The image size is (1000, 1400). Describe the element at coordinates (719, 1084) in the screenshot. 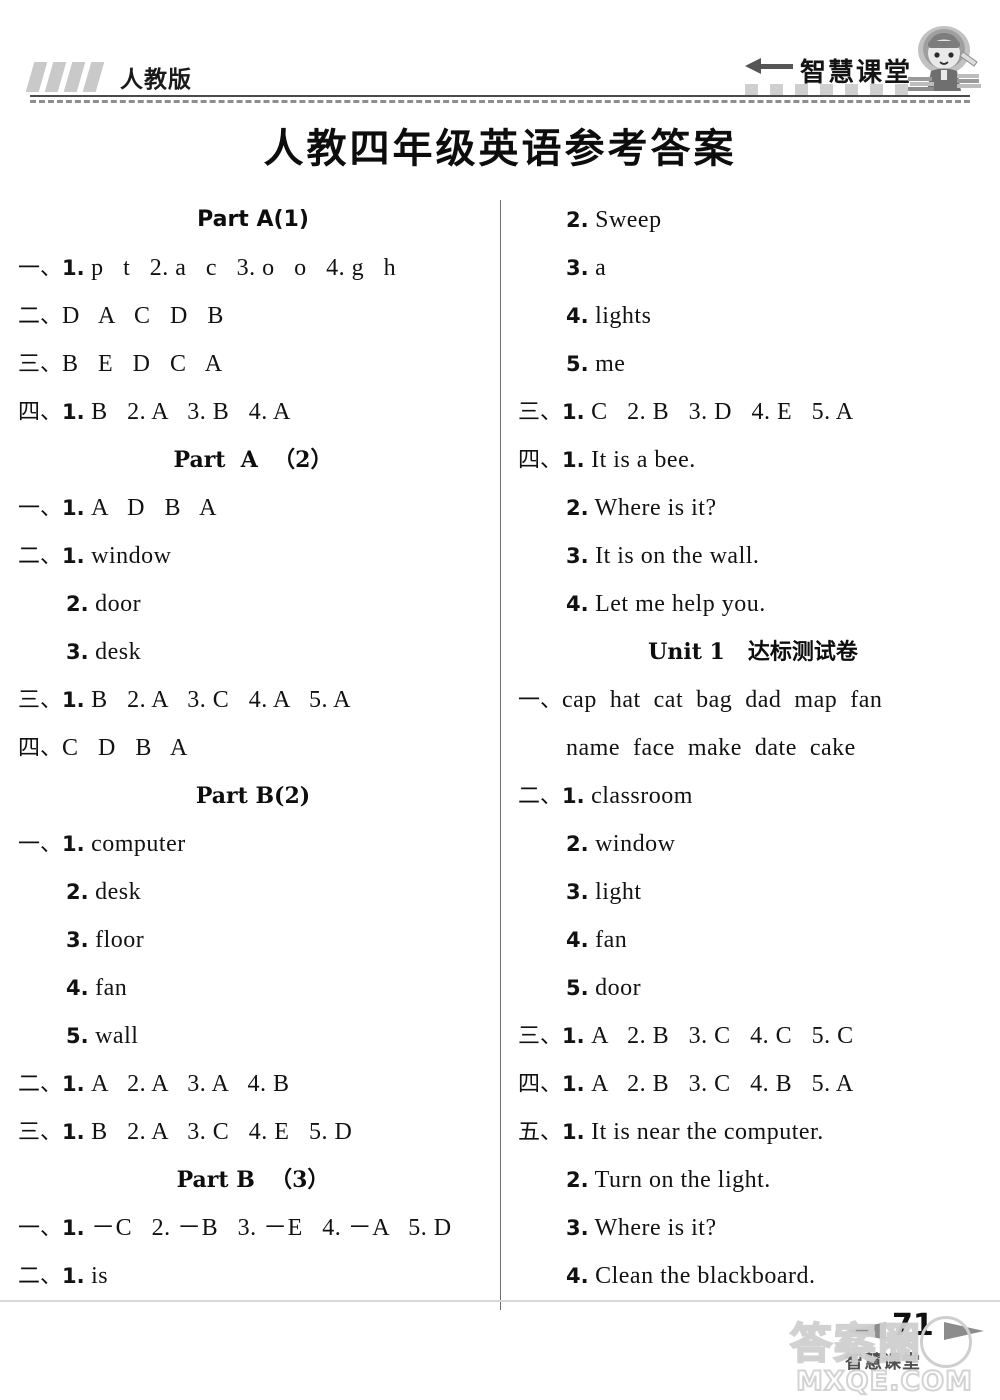

I see `answer-text: A 2. B 3. C 4. B 5. A` at that location.